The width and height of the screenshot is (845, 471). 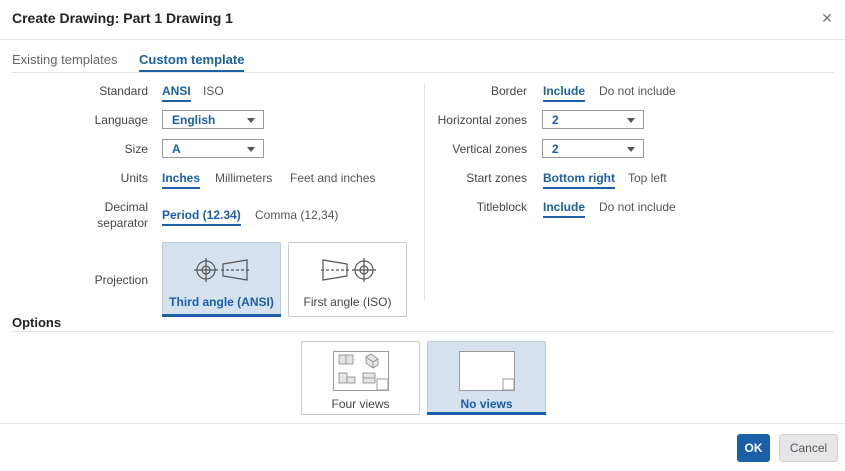 What do you see at coordinates (347, 302) in the screenshot?
I see `projection-first-angle-label: First angle (ISO)` at bounding box center [347, 302].